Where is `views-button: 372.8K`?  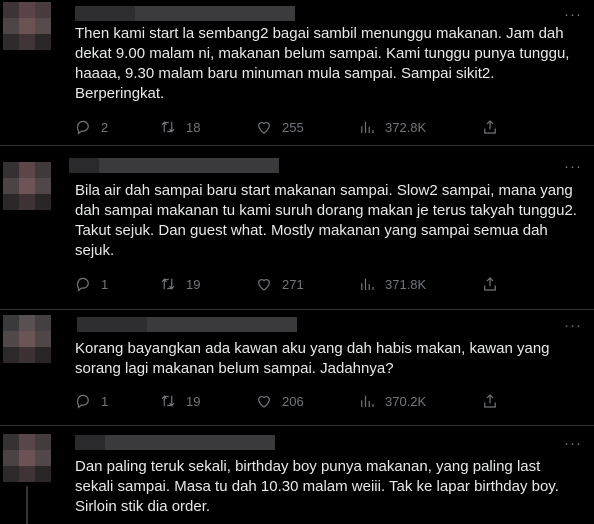
views-button: 372.8K is located at coordinates (392, 127).